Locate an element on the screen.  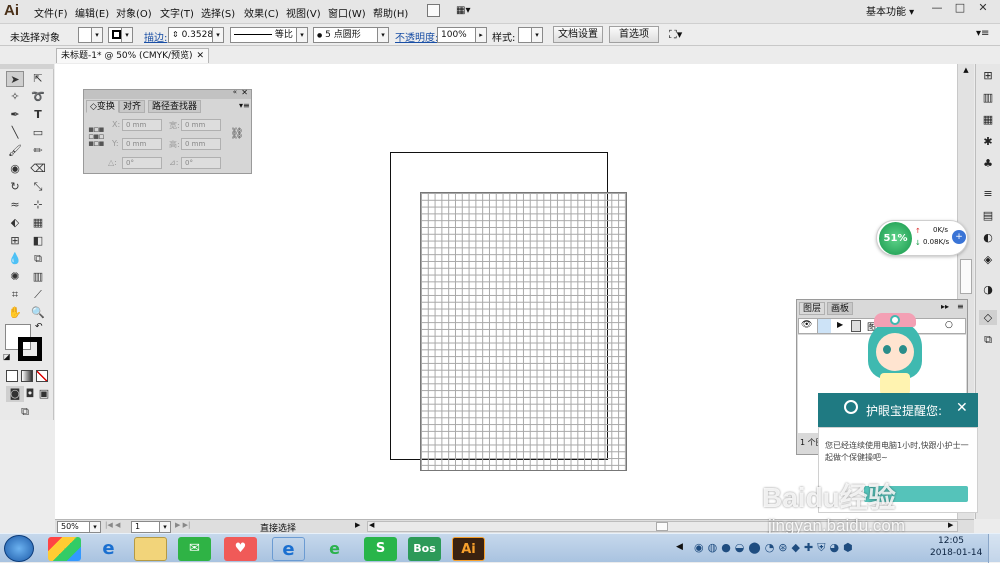
layers-collapse-icon: ▸▸ is located at coordinates (945, 306).